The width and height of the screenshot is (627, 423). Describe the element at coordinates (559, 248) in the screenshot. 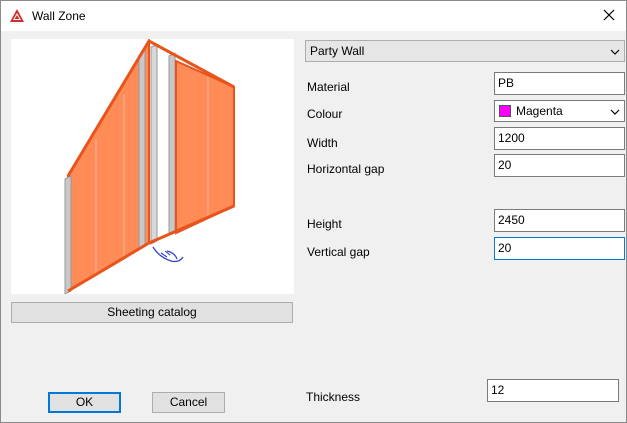

I see `vertical-gap-input: 20` at that location.